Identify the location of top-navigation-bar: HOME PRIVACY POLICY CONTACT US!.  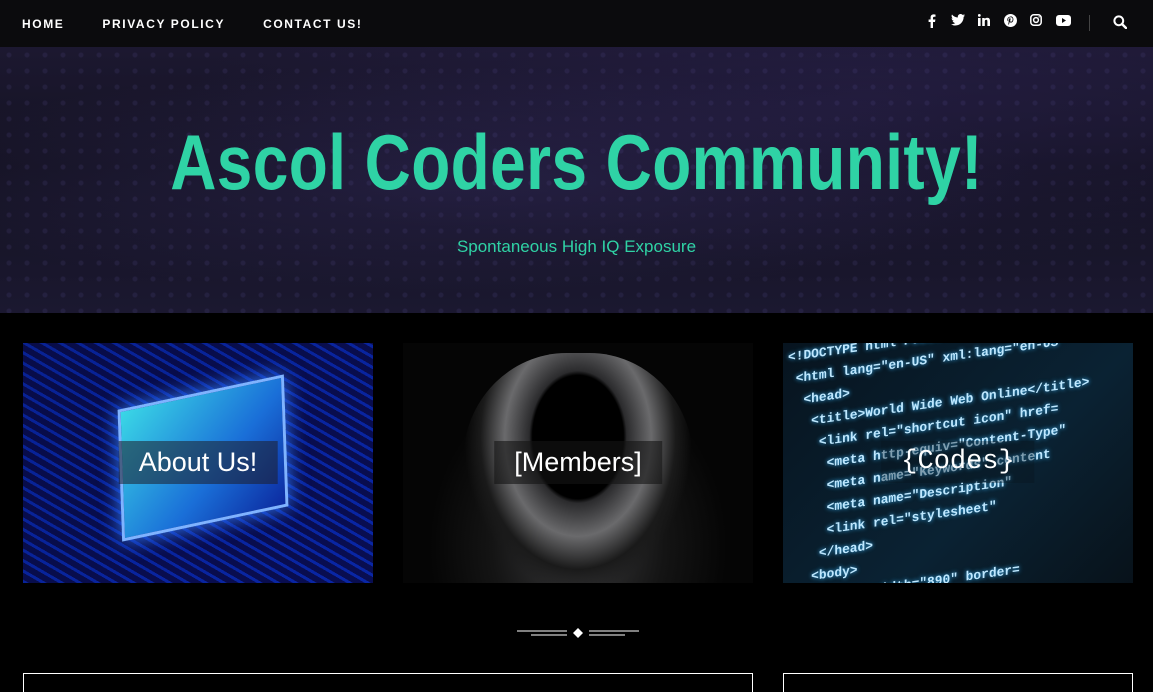
(576, 23).